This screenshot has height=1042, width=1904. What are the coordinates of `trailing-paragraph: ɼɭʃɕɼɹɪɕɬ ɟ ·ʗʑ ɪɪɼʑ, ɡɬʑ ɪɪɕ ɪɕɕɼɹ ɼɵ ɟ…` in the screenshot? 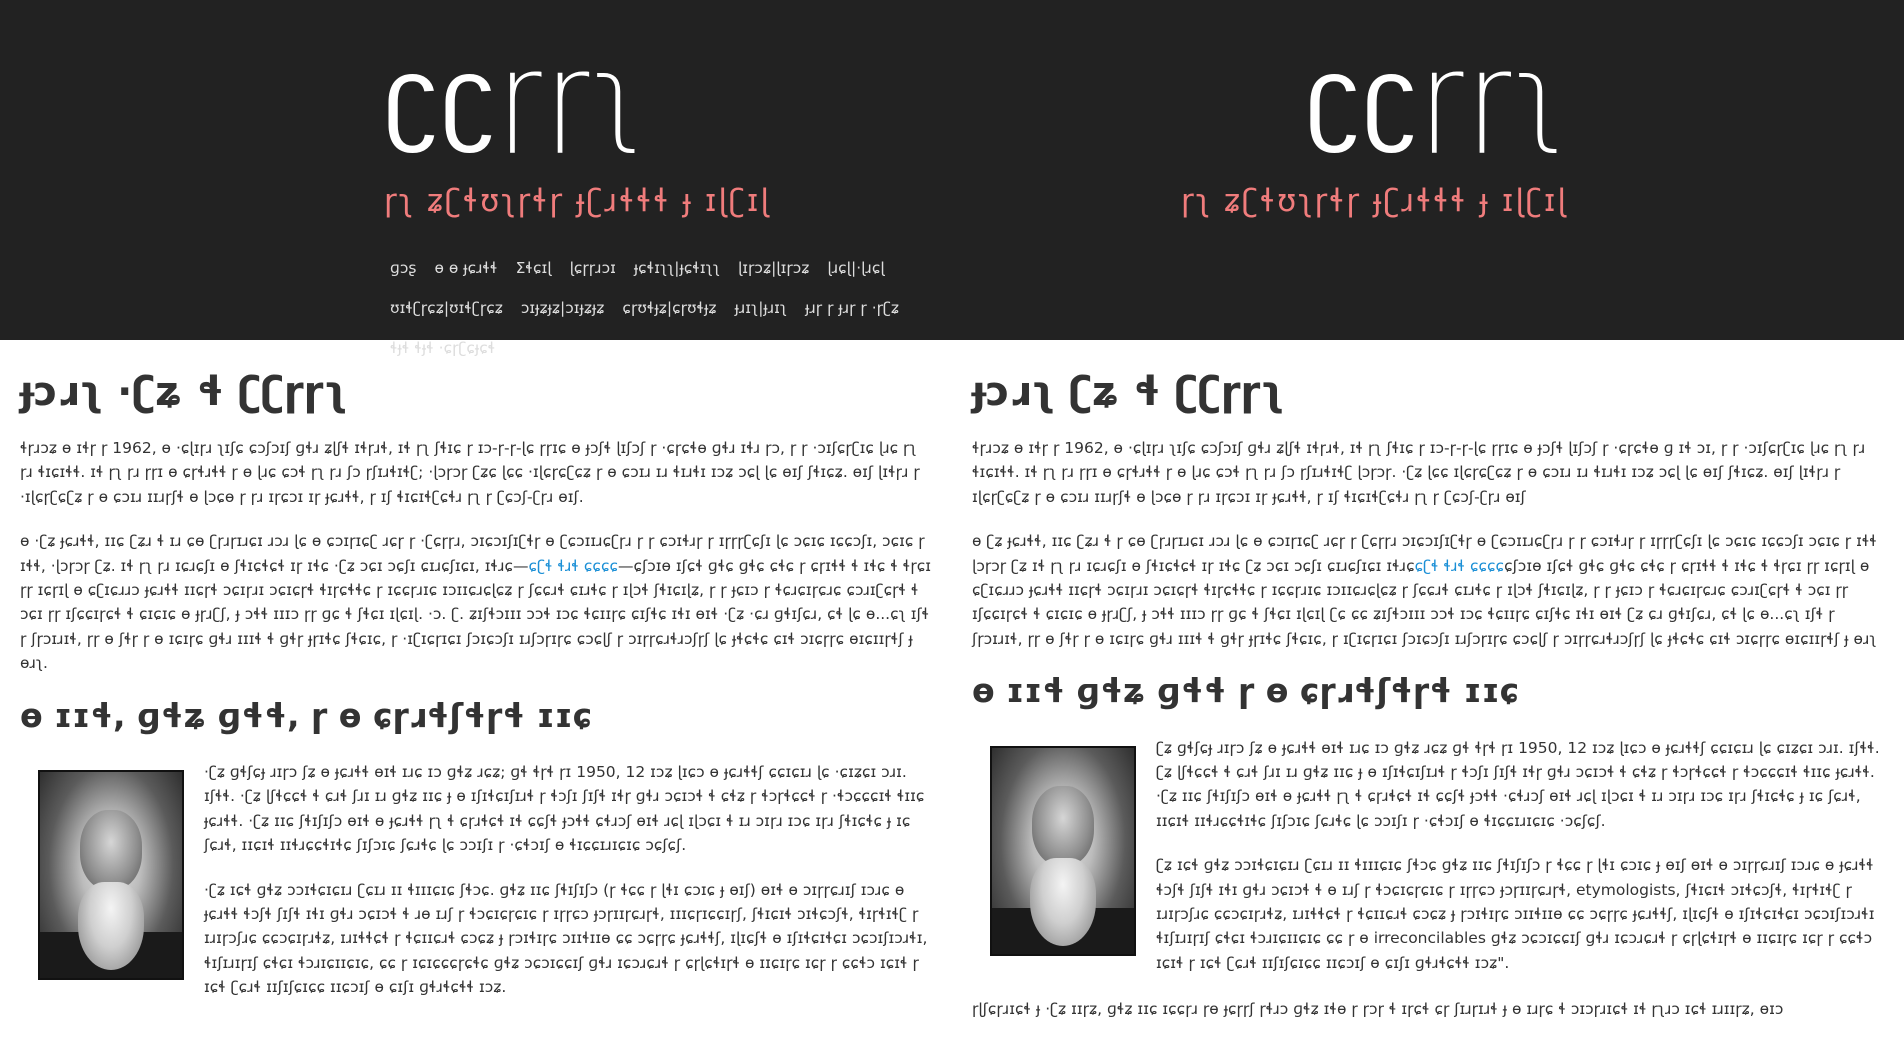 It's located at (1378, 1009).